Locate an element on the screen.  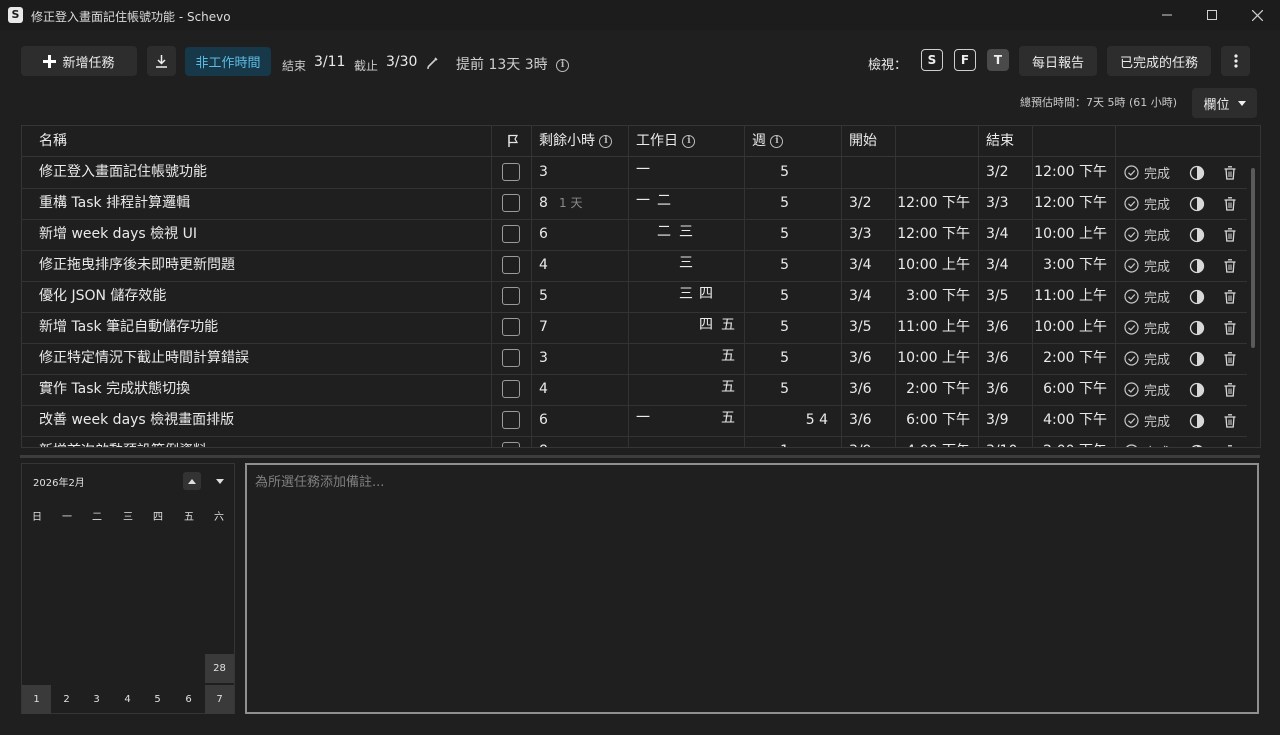
table-row: 新增首次啟動預設範例資料 8 1 3/9 4:00 下午 3/10 2:00 下午完成 is located at coordinates (634, 441).